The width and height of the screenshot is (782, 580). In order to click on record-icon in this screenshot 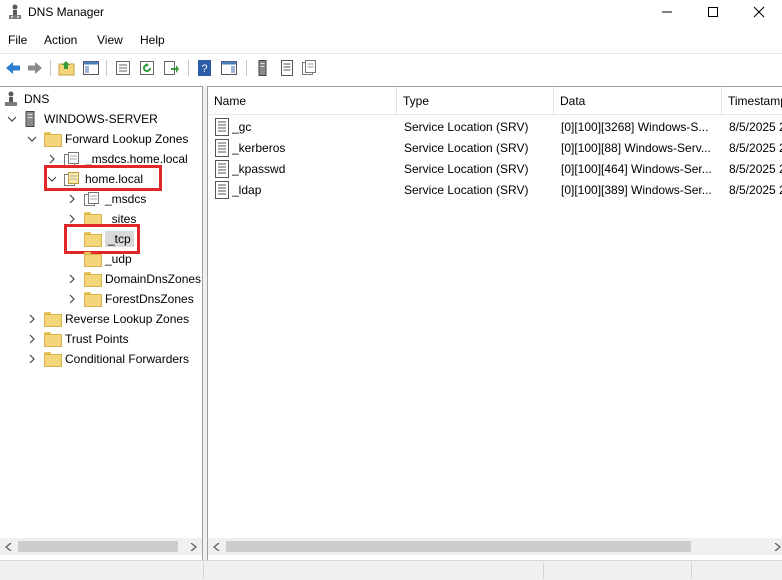, I will do `click(287, 68)`.